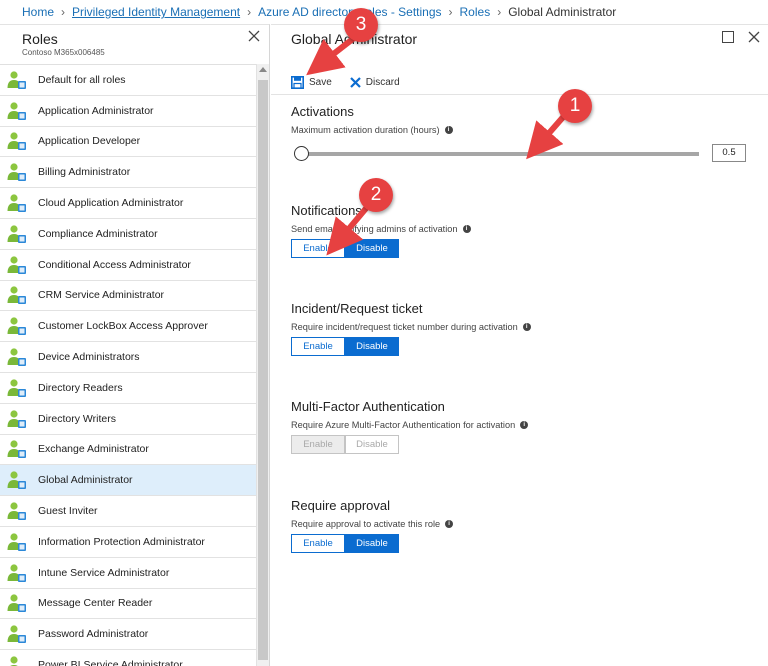  Describe the element at coordinates (128, 542) in the screenshot. I see `role-list-item: Information Protection Administrator` at that location.